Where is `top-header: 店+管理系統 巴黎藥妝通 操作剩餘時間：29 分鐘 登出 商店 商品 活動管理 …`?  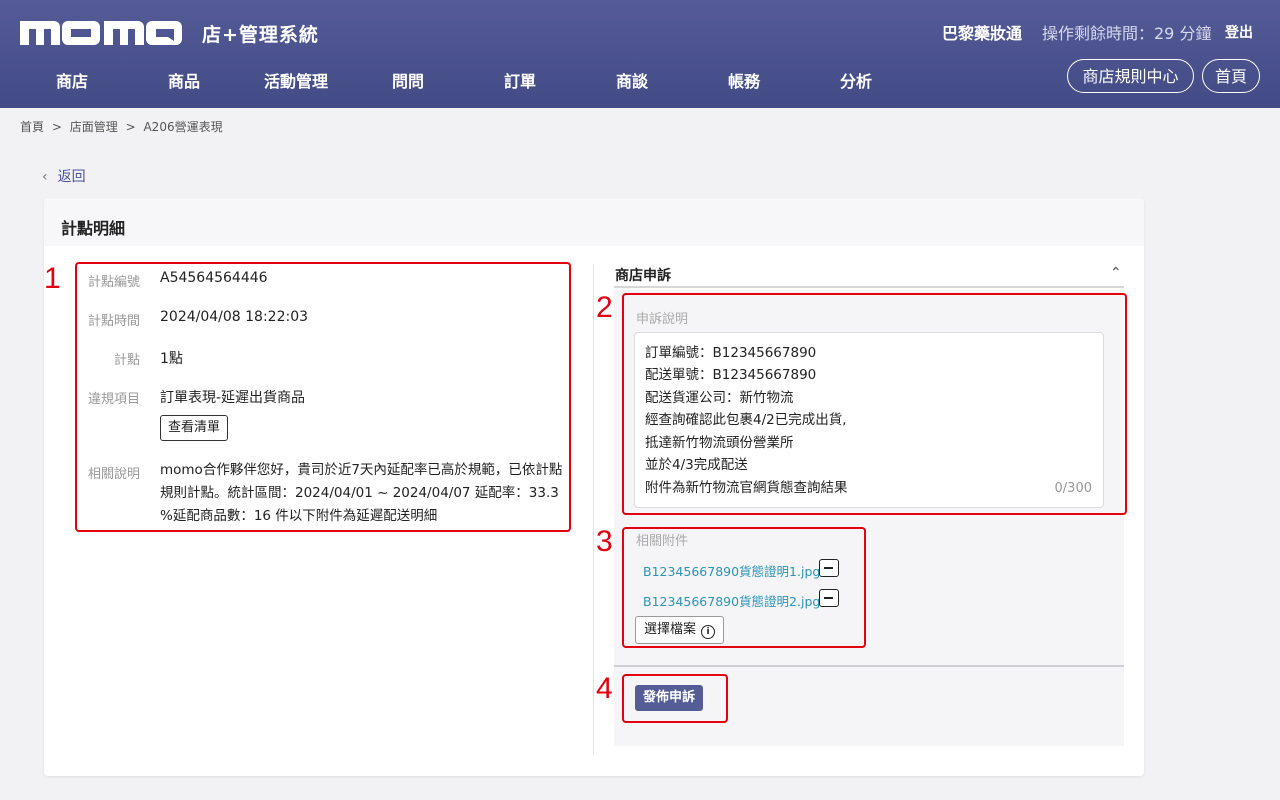 top-header: 店+管理系統 巴黎藥妝通 操作剩餘時間：29 分鐘 登出 商店 商品 活動管理 … is located at coordinates (640, 54).